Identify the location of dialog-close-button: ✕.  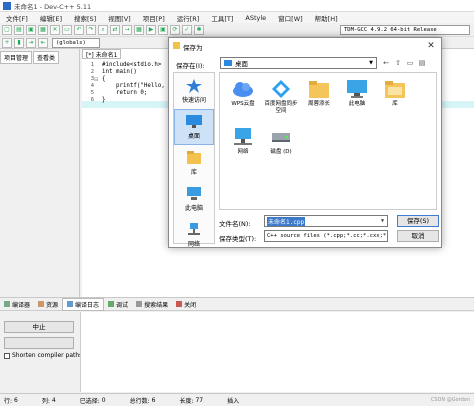
(431, 46).